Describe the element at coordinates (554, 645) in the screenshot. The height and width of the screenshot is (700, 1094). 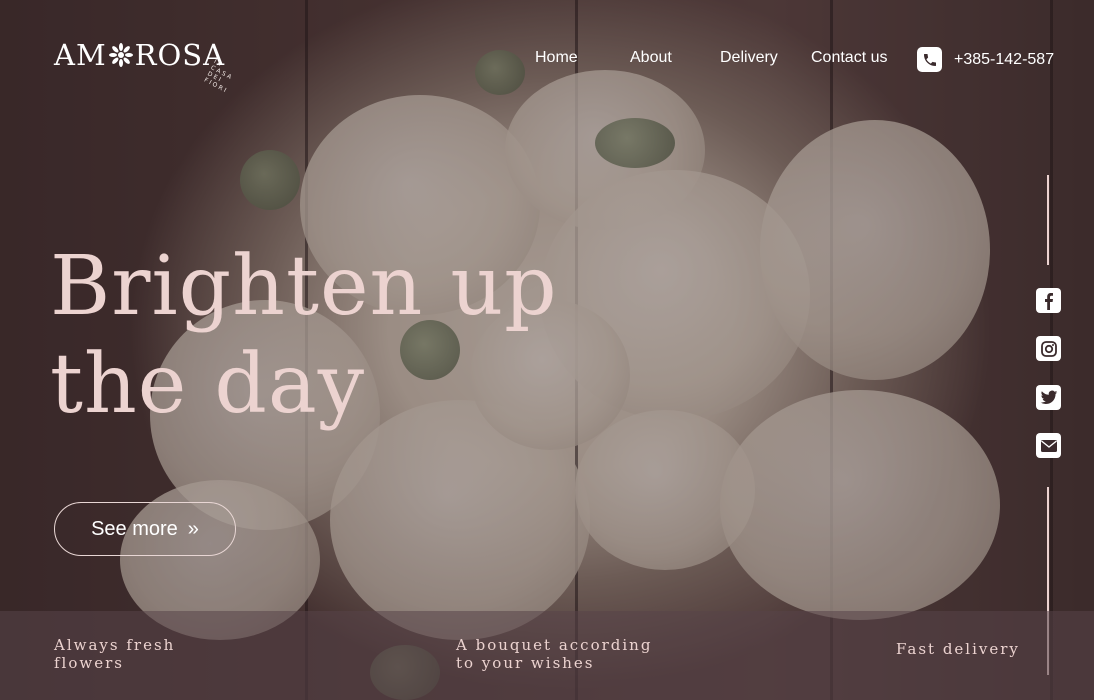
I see `feature-line: A bouquet according` at that location.